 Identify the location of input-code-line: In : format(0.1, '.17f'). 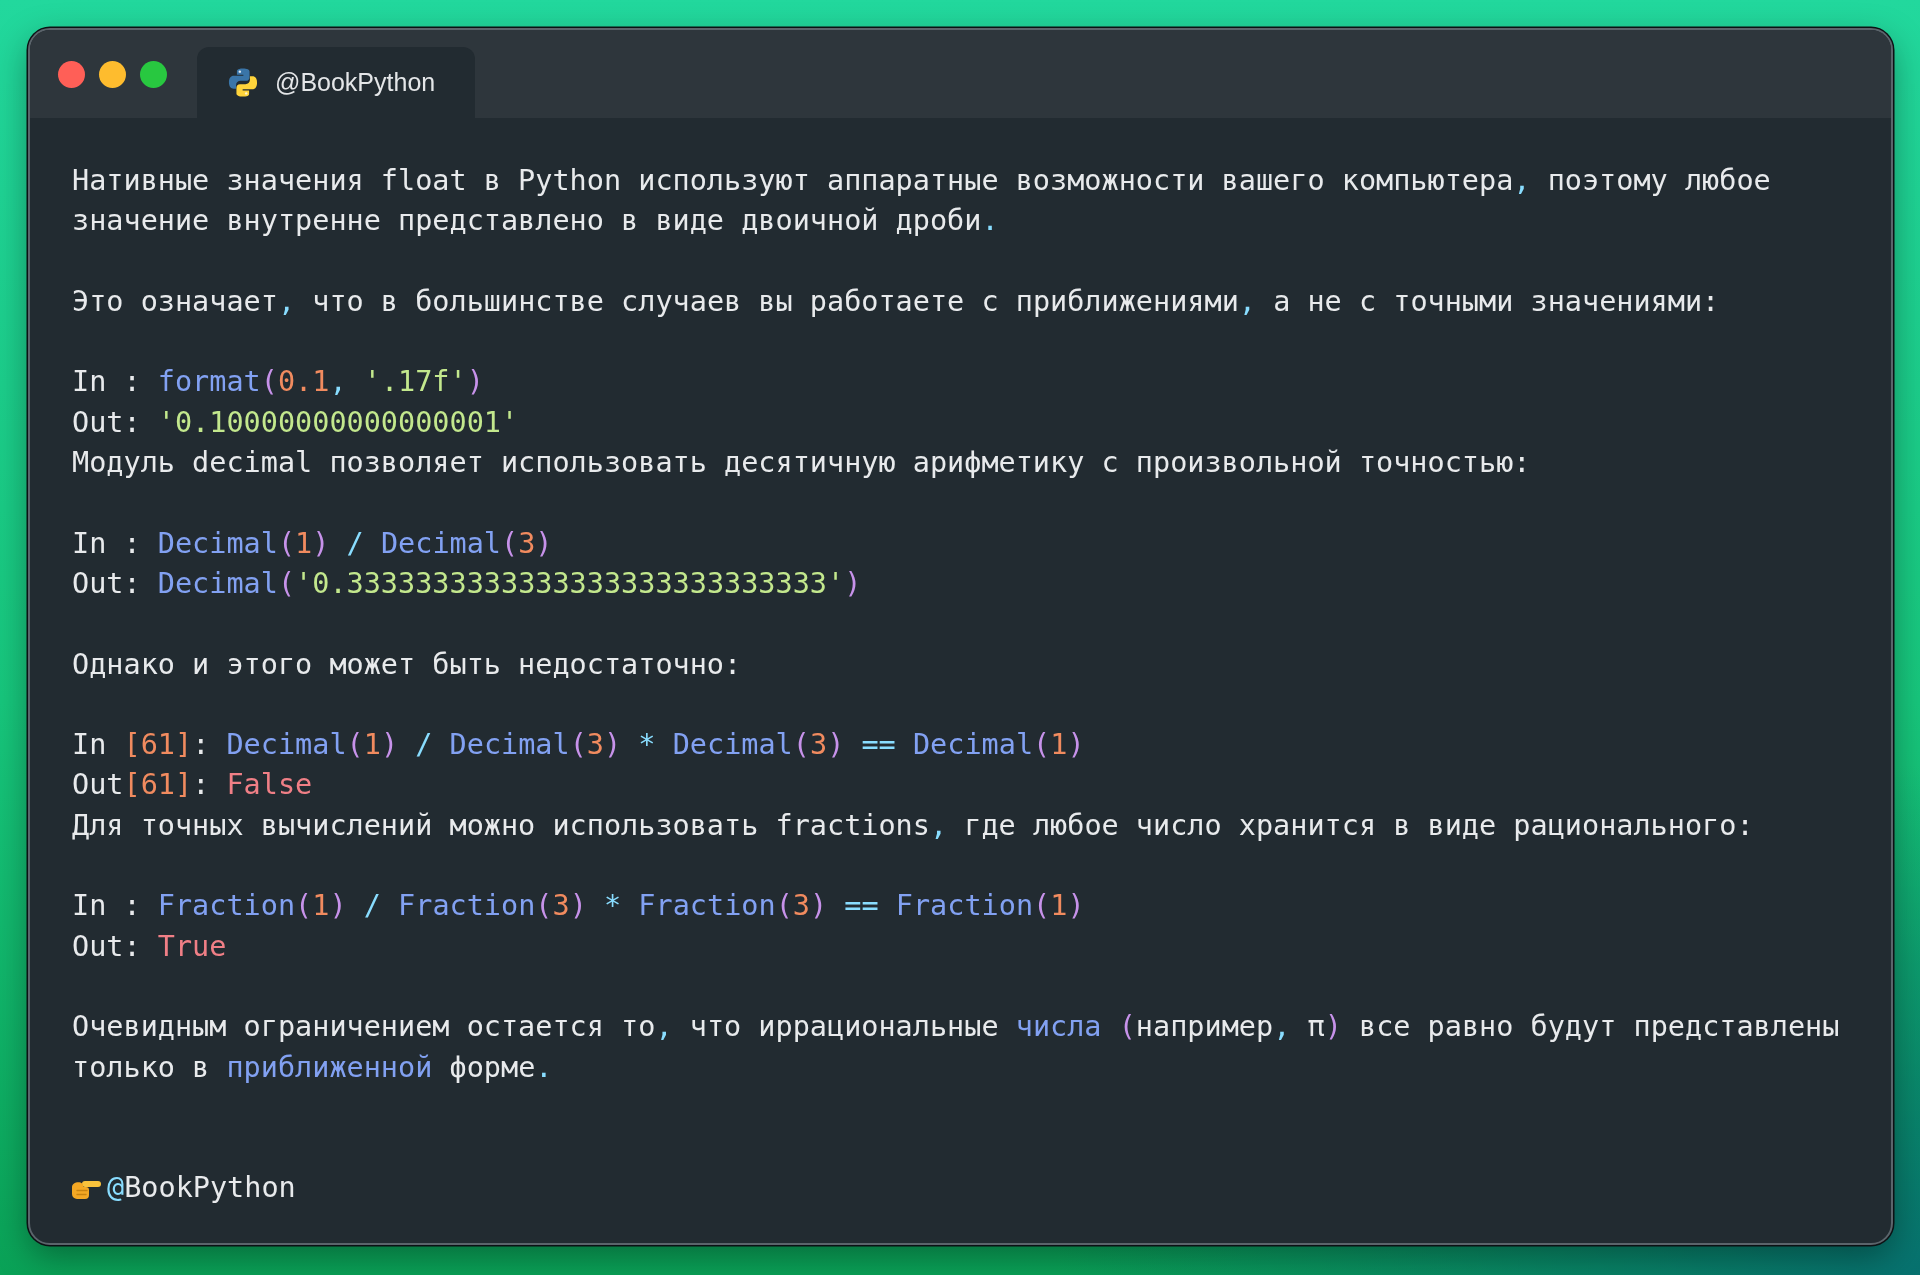
(278, 382).